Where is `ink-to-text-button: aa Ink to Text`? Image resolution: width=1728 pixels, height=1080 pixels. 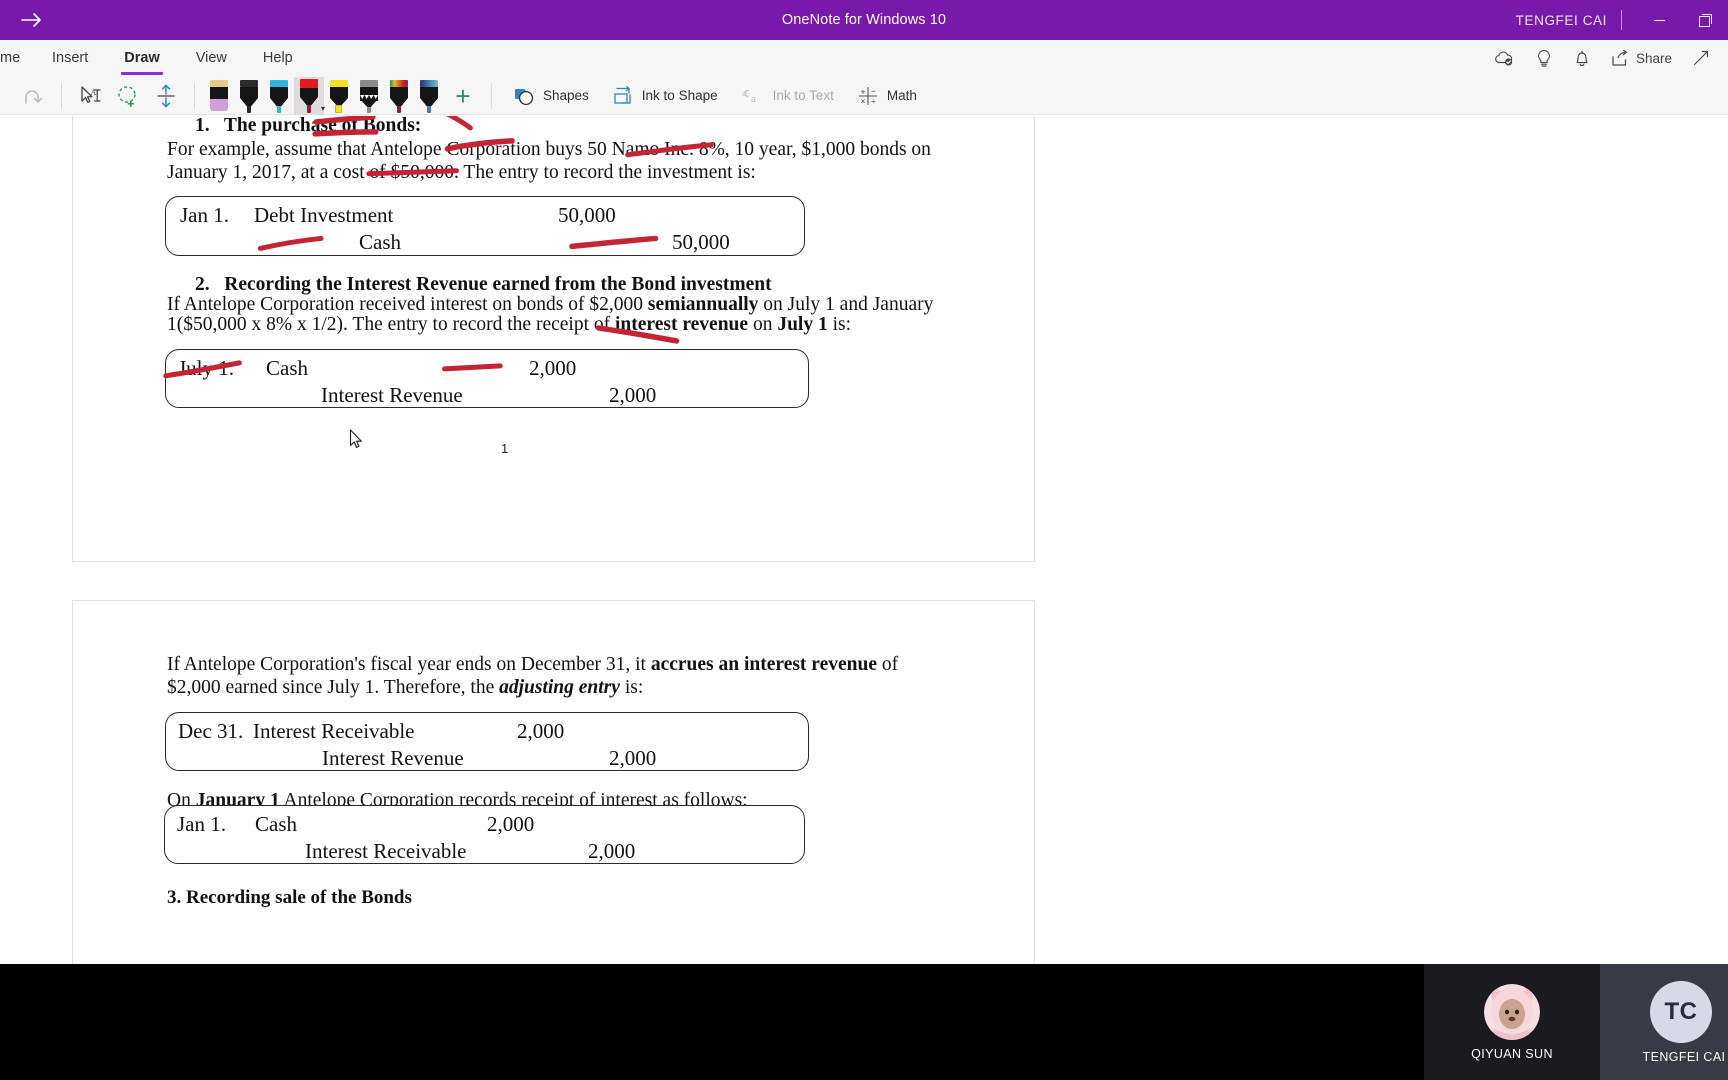
ink-to-text-button: aa Ink to Text is located at coordinates (787, 96).